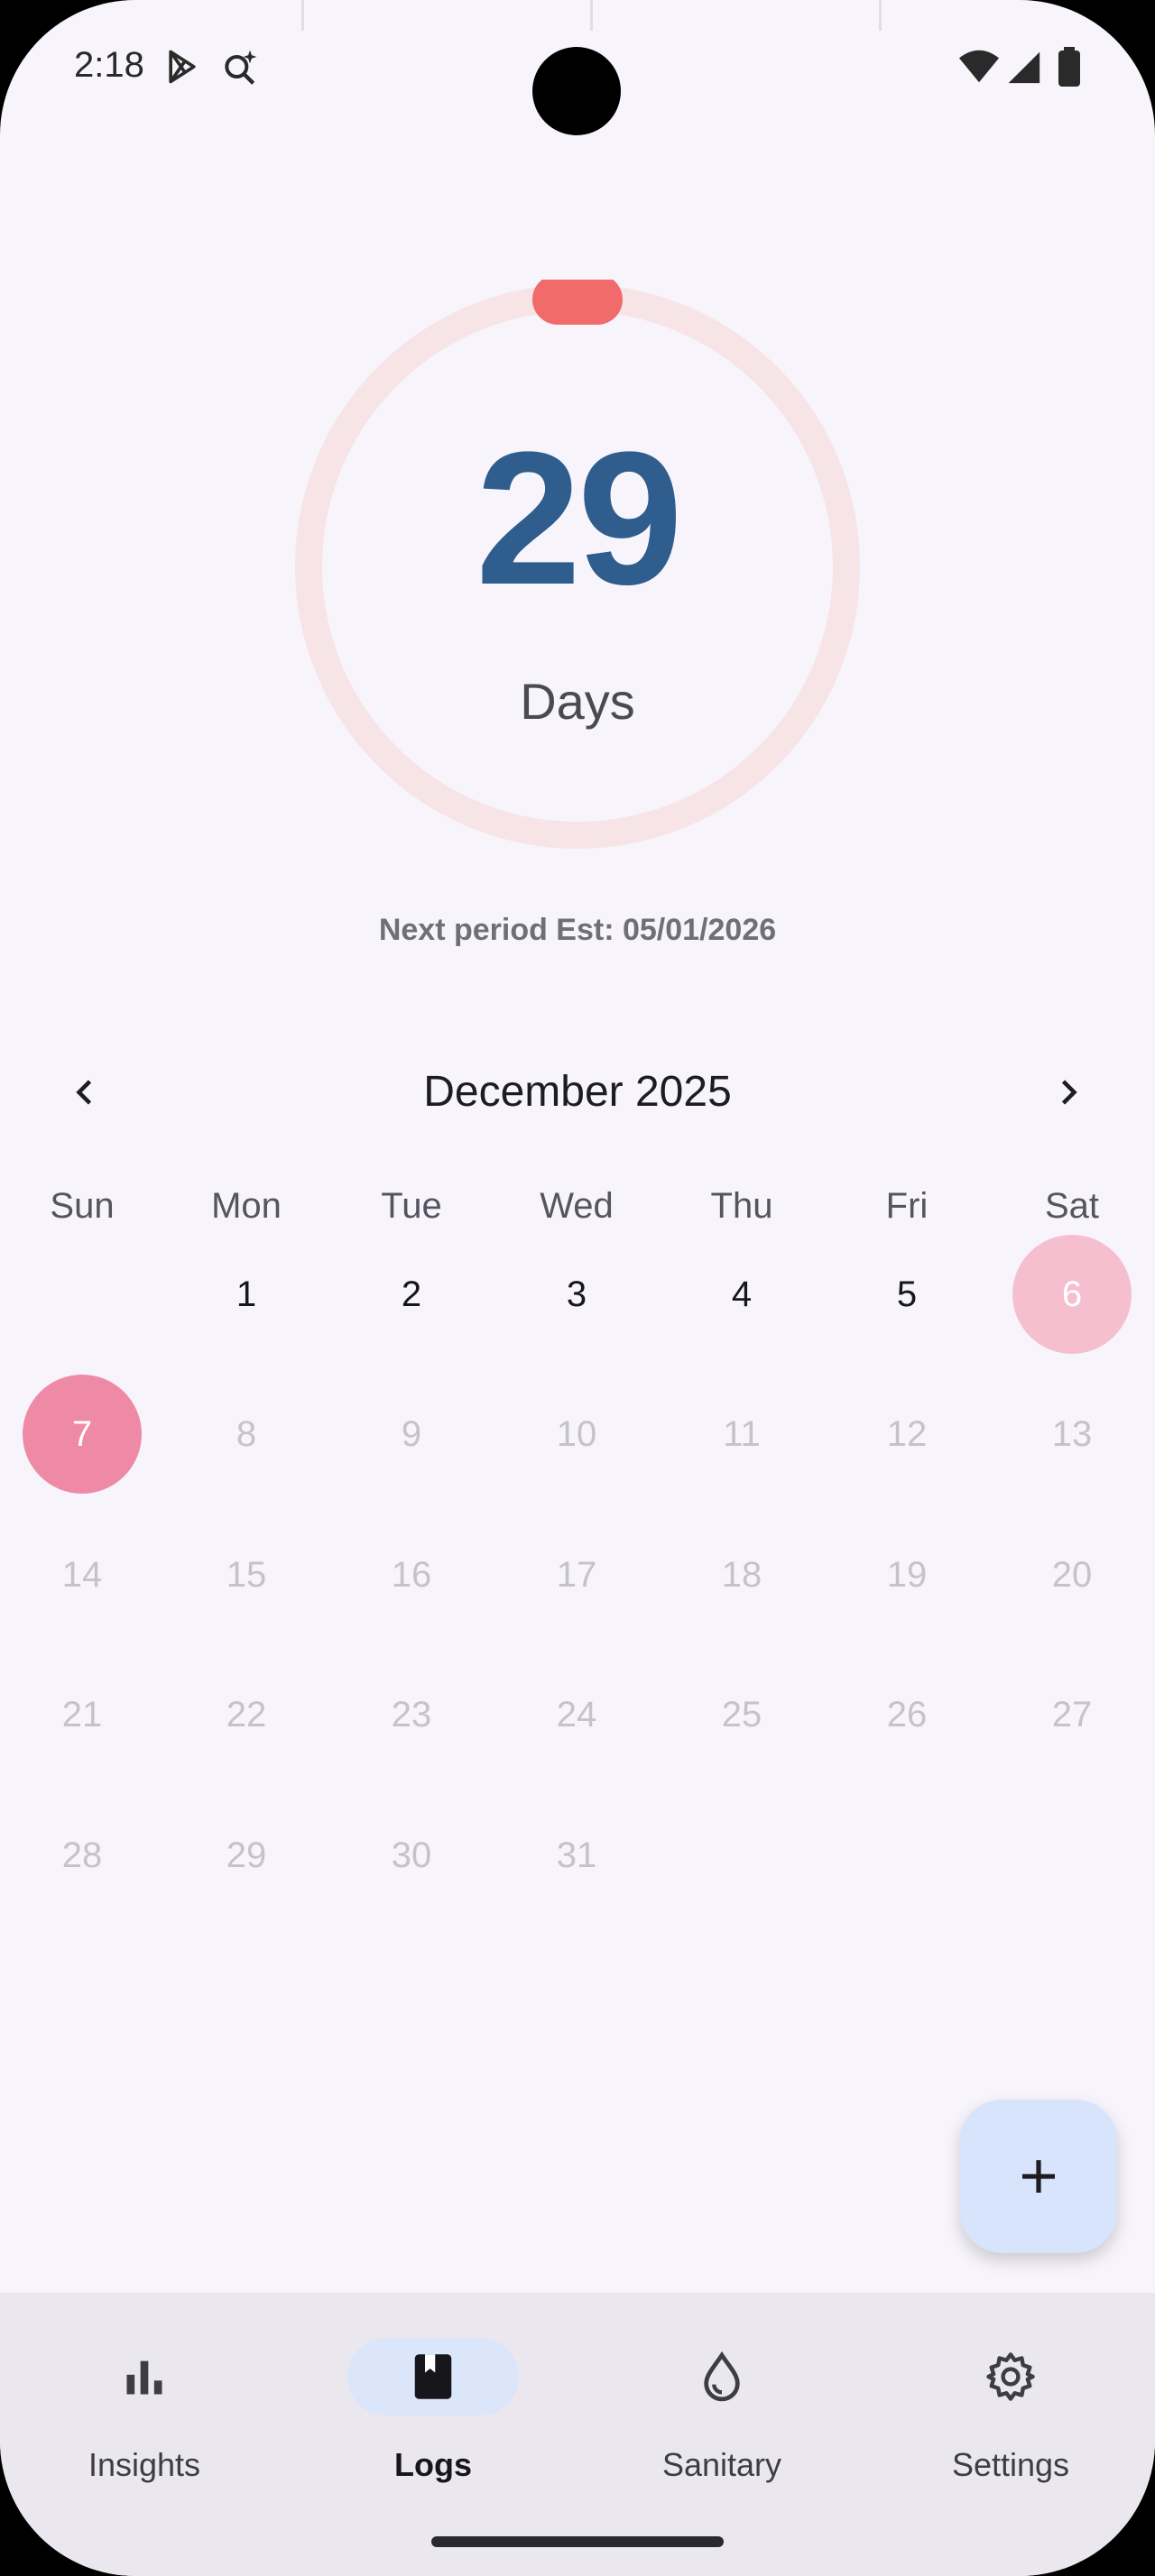 This screenshot has height=2576, width=1155. I want to click on calendar-day: 14, so click(82, 1575).